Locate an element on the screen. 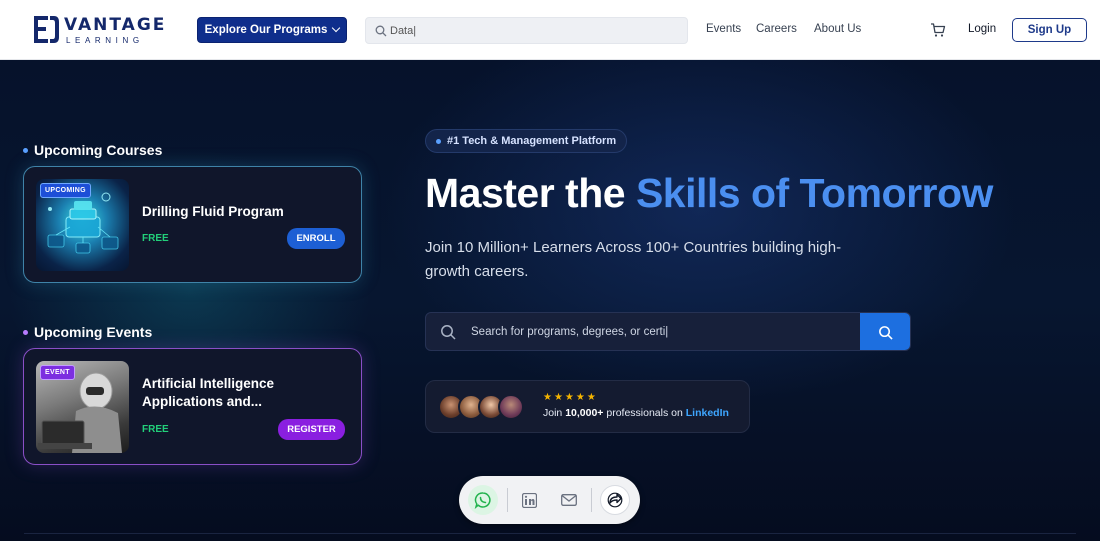 Image resolution: width=1100 pixels, height=541 pixels. pill-dot is located at coordinates (438, 141).